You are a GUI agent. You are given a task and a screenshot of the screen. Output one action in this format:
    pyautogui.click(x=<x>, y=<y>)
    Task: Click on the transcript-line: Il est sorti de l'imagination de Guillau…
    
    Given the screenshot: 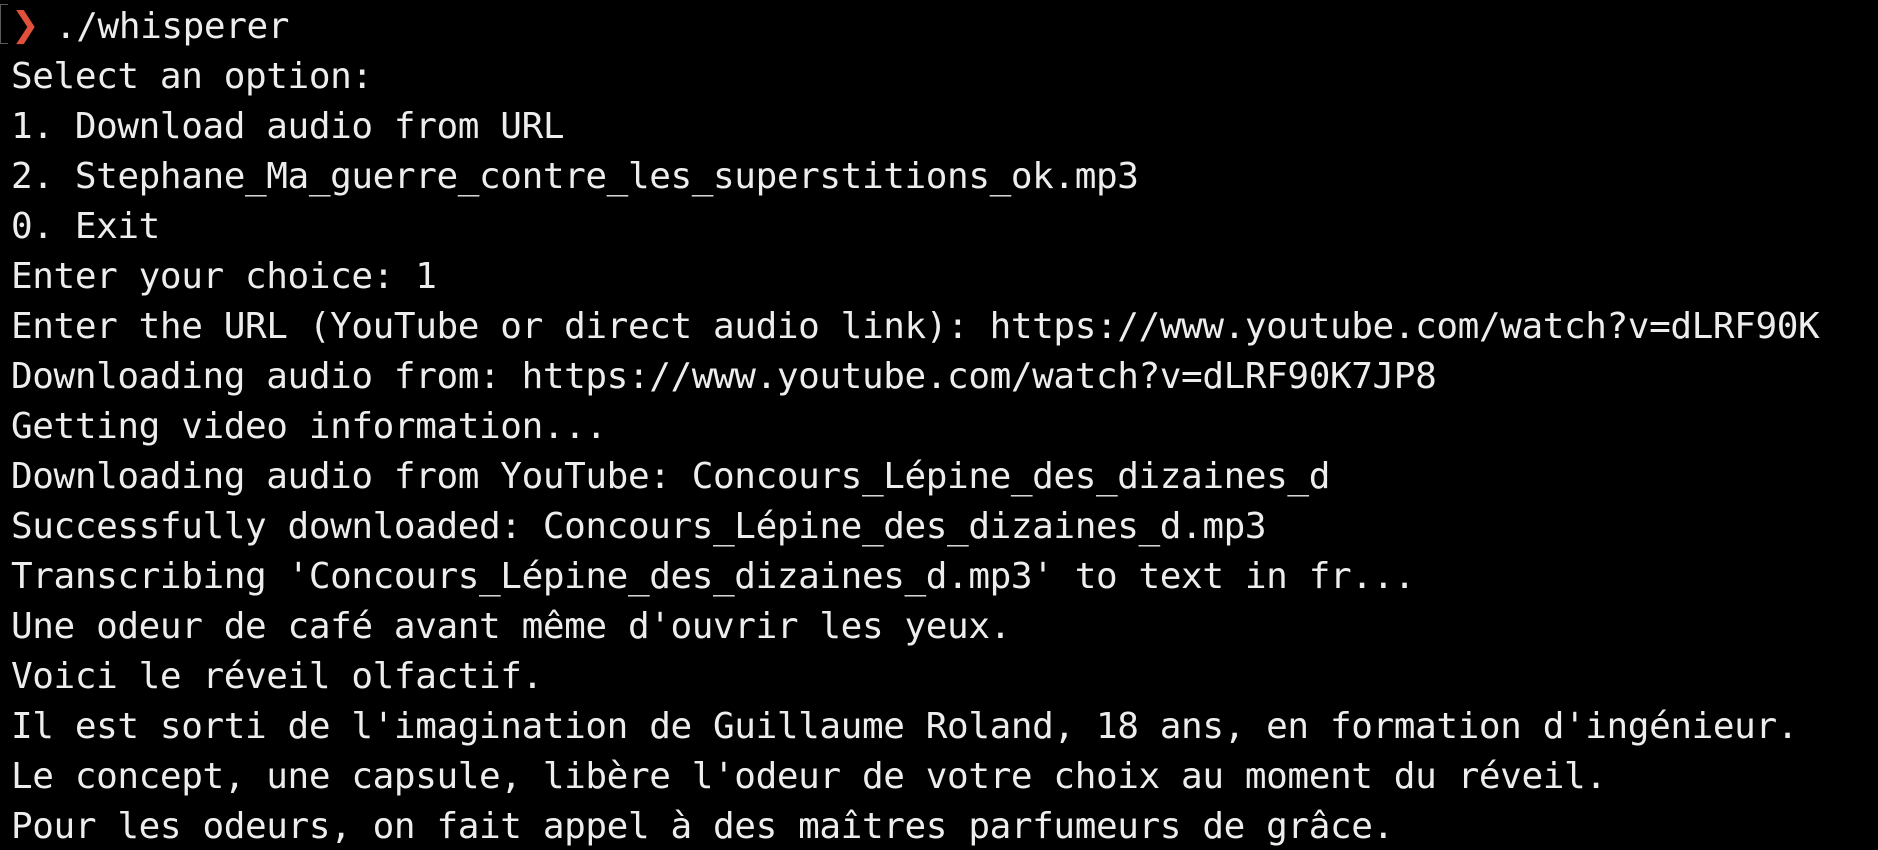 What is the action you would take?
    pyautogui.click(x=905, y=726)
    